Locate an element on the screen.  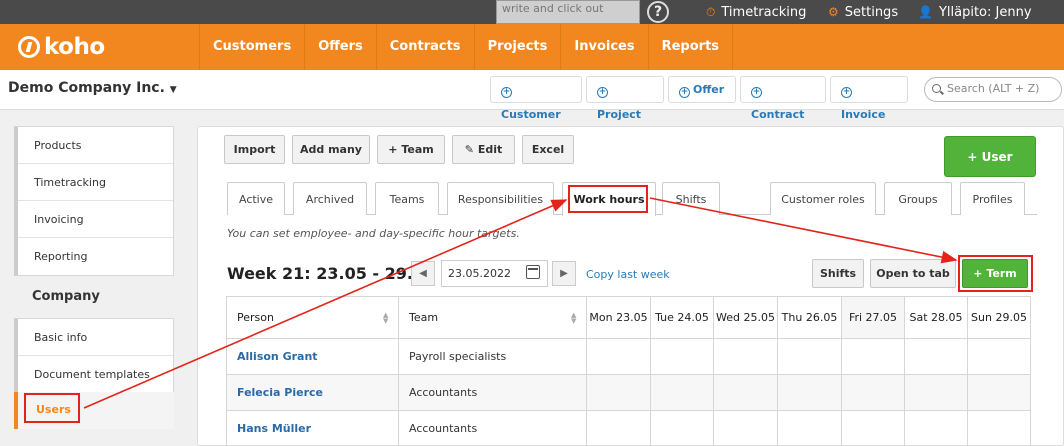
new-customer-label: Customer is located at coordinates (531, 114).